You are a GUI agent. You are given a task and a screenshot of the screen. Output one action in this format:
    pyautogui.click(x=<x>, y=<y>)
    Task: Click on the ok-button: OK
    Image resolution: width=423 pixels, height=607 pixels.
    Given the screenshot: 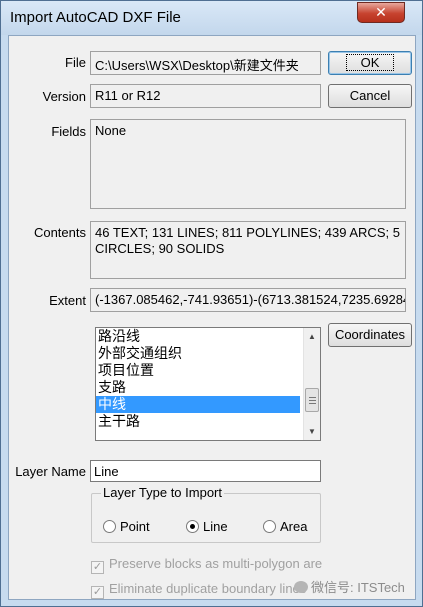 What is the action you would take?
    pyautogui.click(x=370, y=63)
    